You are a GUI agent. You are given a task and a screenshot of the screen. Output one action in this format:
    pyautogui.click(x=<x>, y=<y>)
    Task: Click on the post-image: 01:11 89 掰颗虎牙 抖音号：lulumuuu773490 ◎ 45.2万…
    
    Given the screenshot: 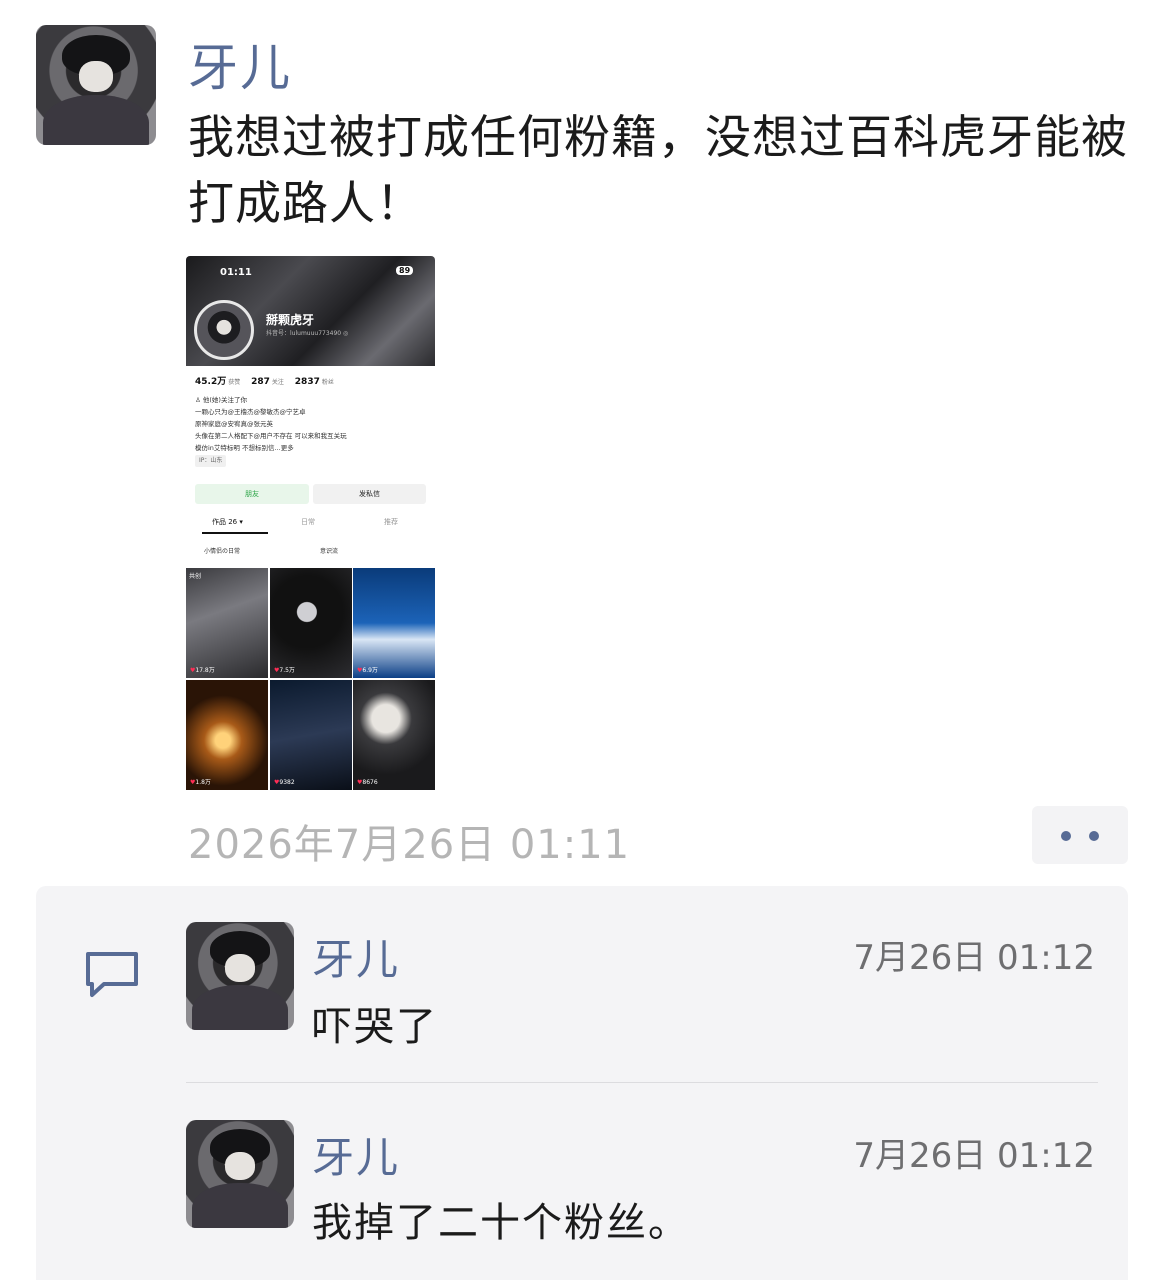 What is the action you would take?
    pyautogui.click(x=310, y=526)
    